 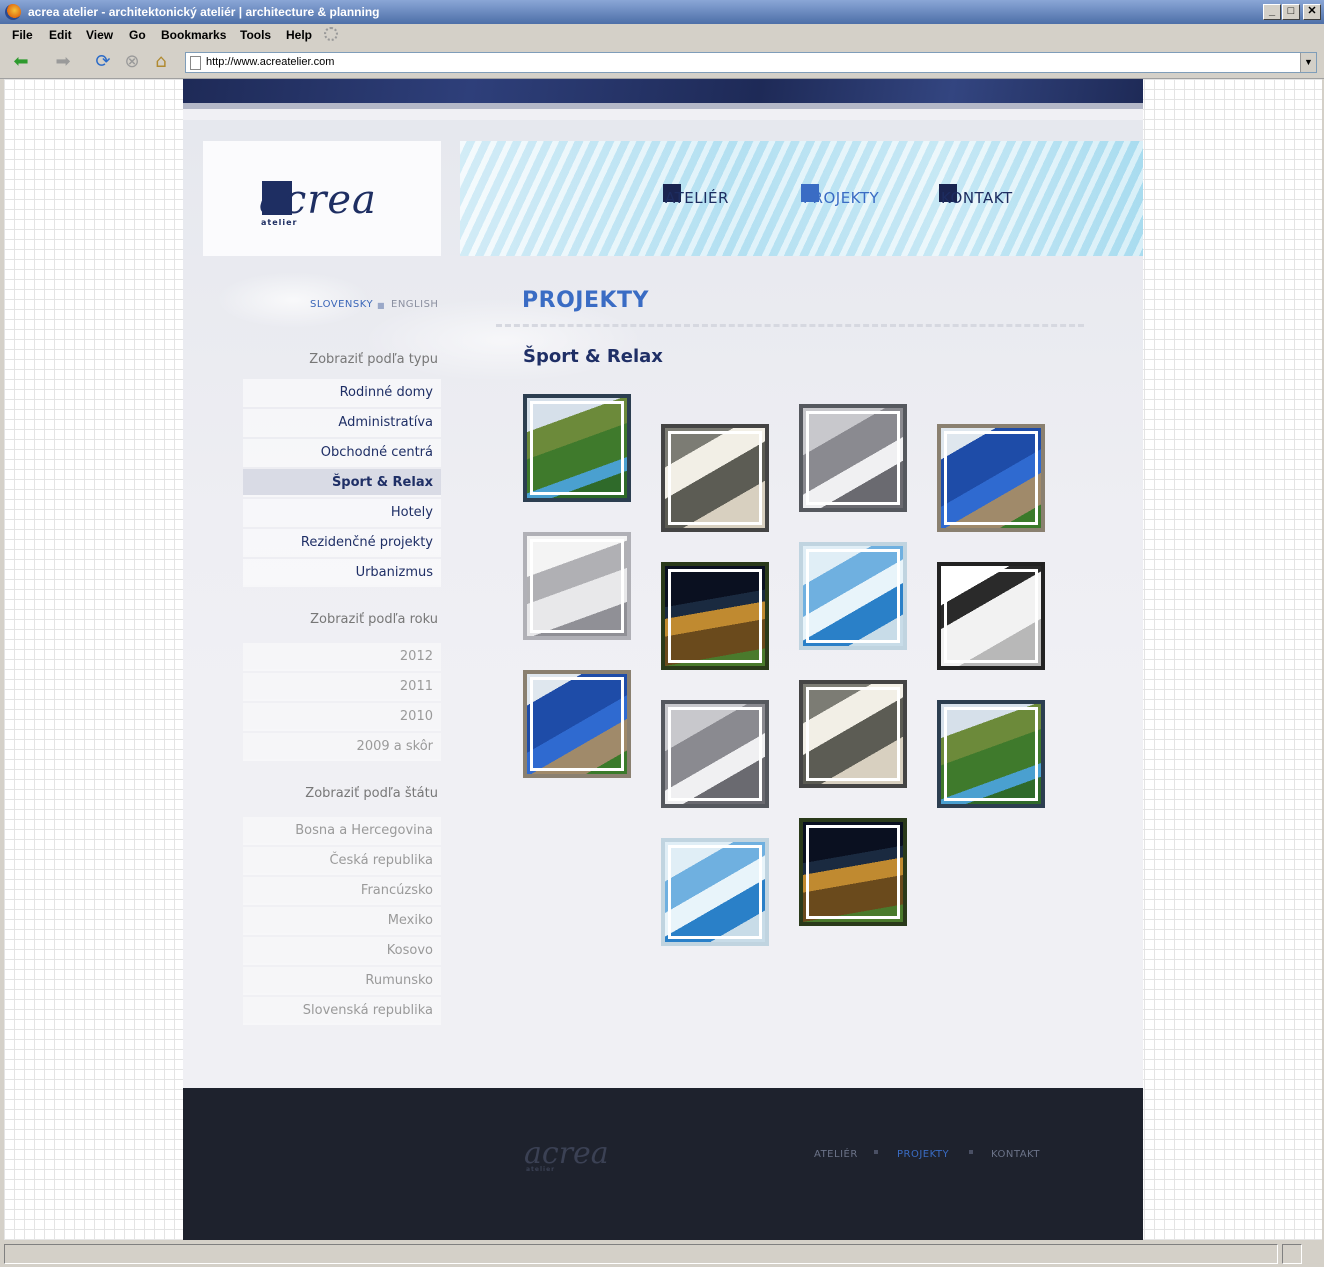 I want to click on filter-year-item: 2010, so click(x=342, y=717).